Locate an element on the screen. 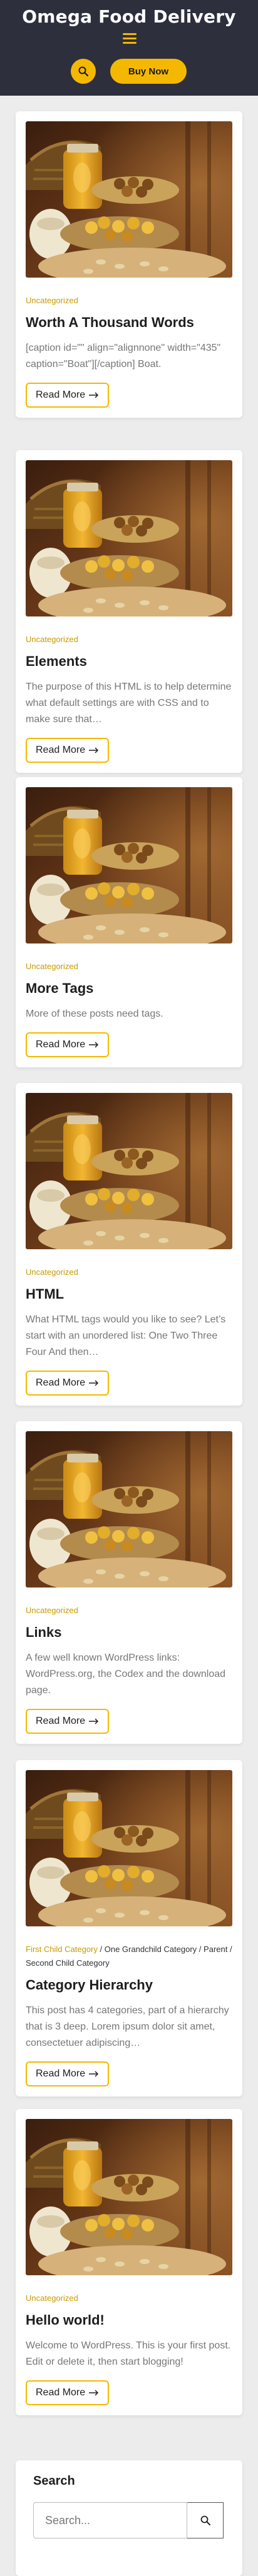 The image size is (258, 2576). site-title: Omega Food Delivery is located at coordinates (129, 13).